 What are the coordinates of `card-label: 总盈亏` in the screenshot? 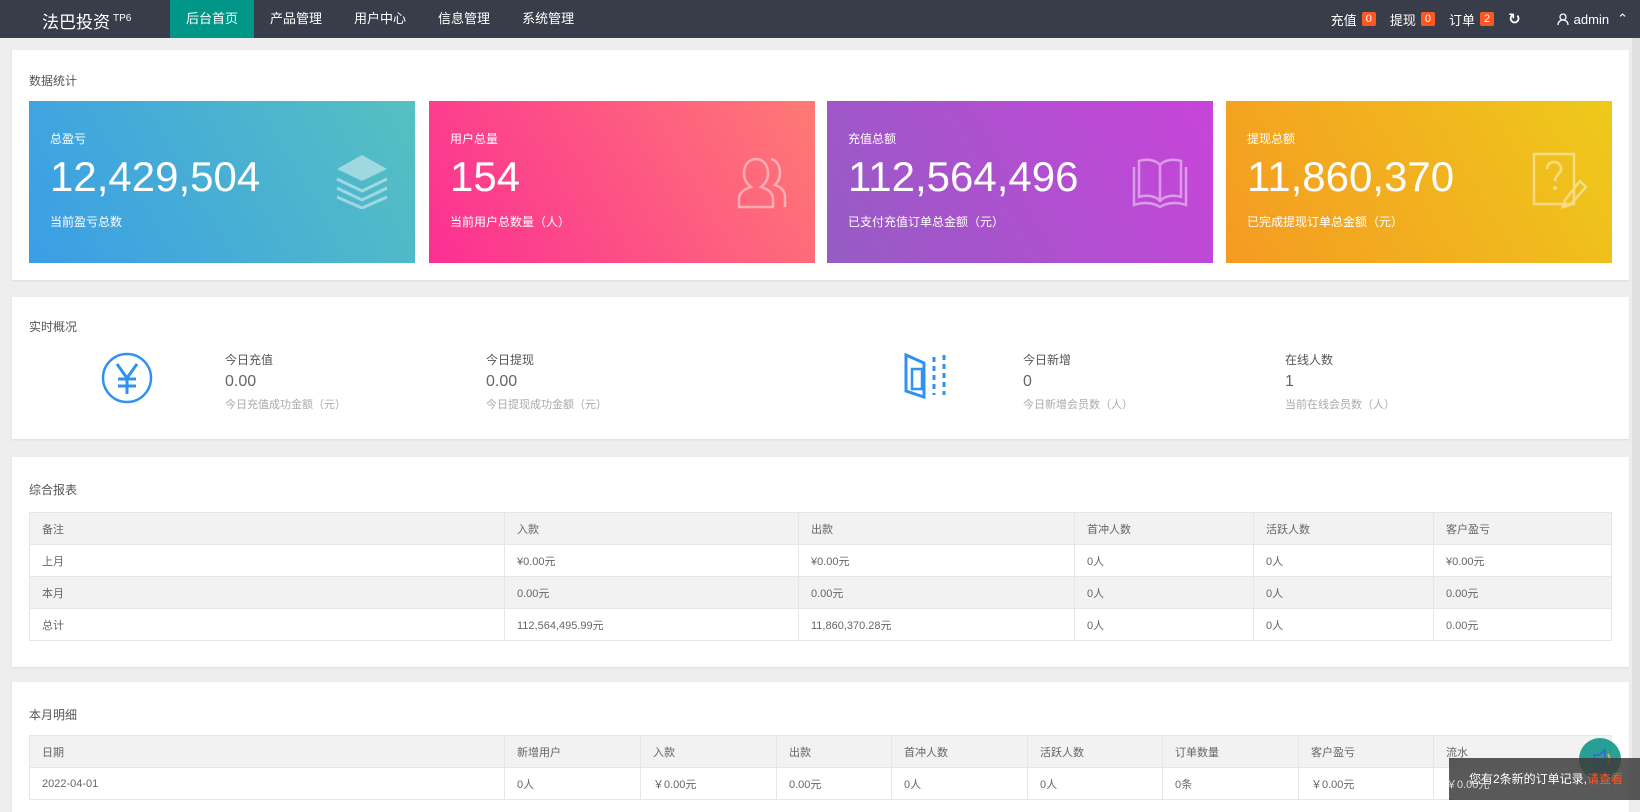 It's located at (68, 139).